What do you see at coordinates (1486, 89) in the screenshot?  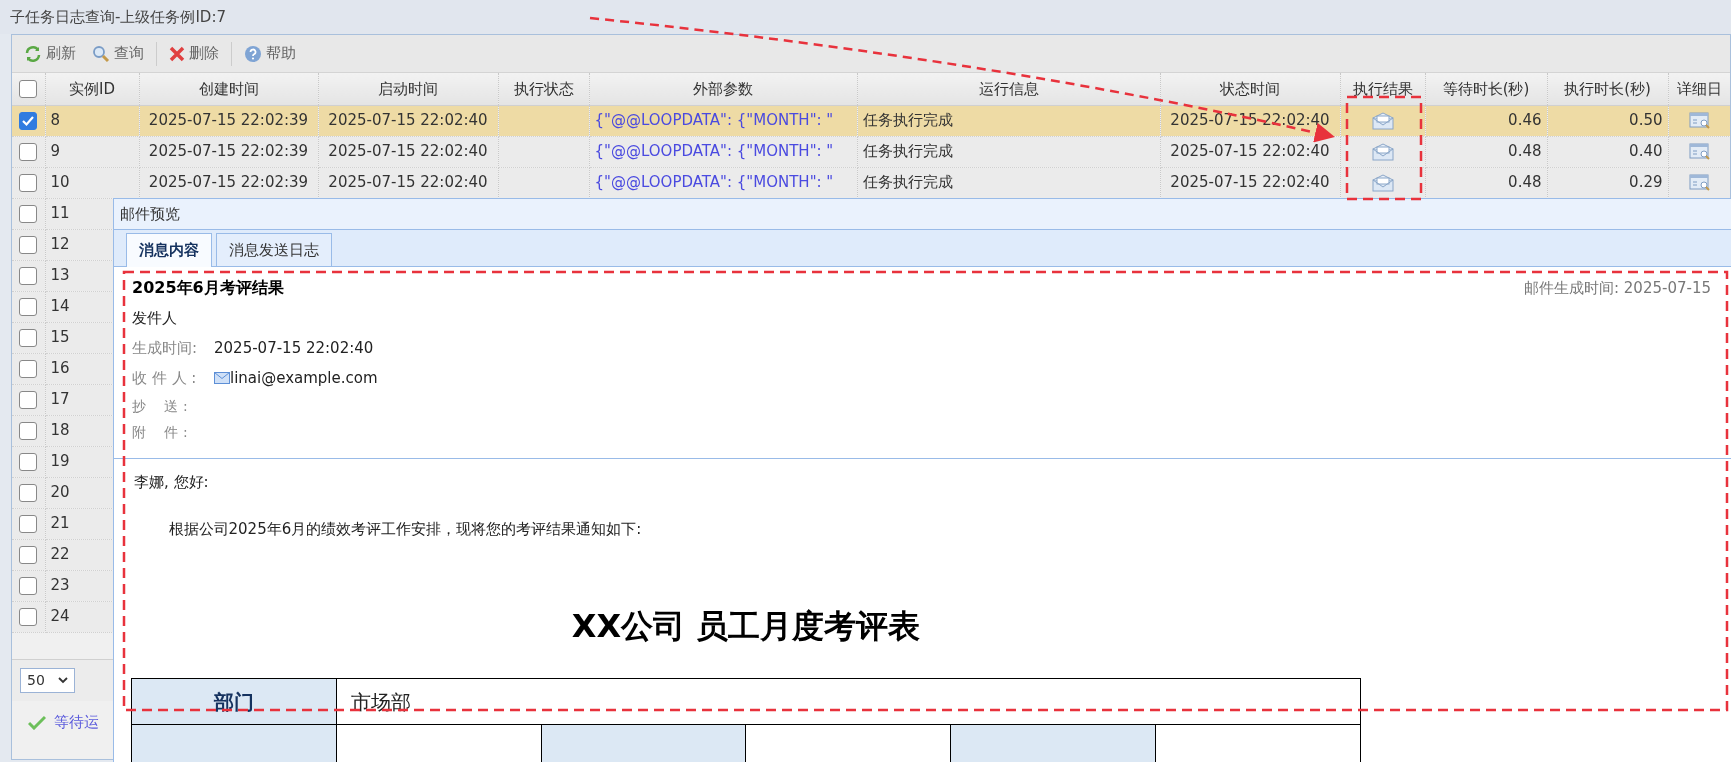 I see `column-header: 等待时长(秒)` at bounding box center [1486, 89].